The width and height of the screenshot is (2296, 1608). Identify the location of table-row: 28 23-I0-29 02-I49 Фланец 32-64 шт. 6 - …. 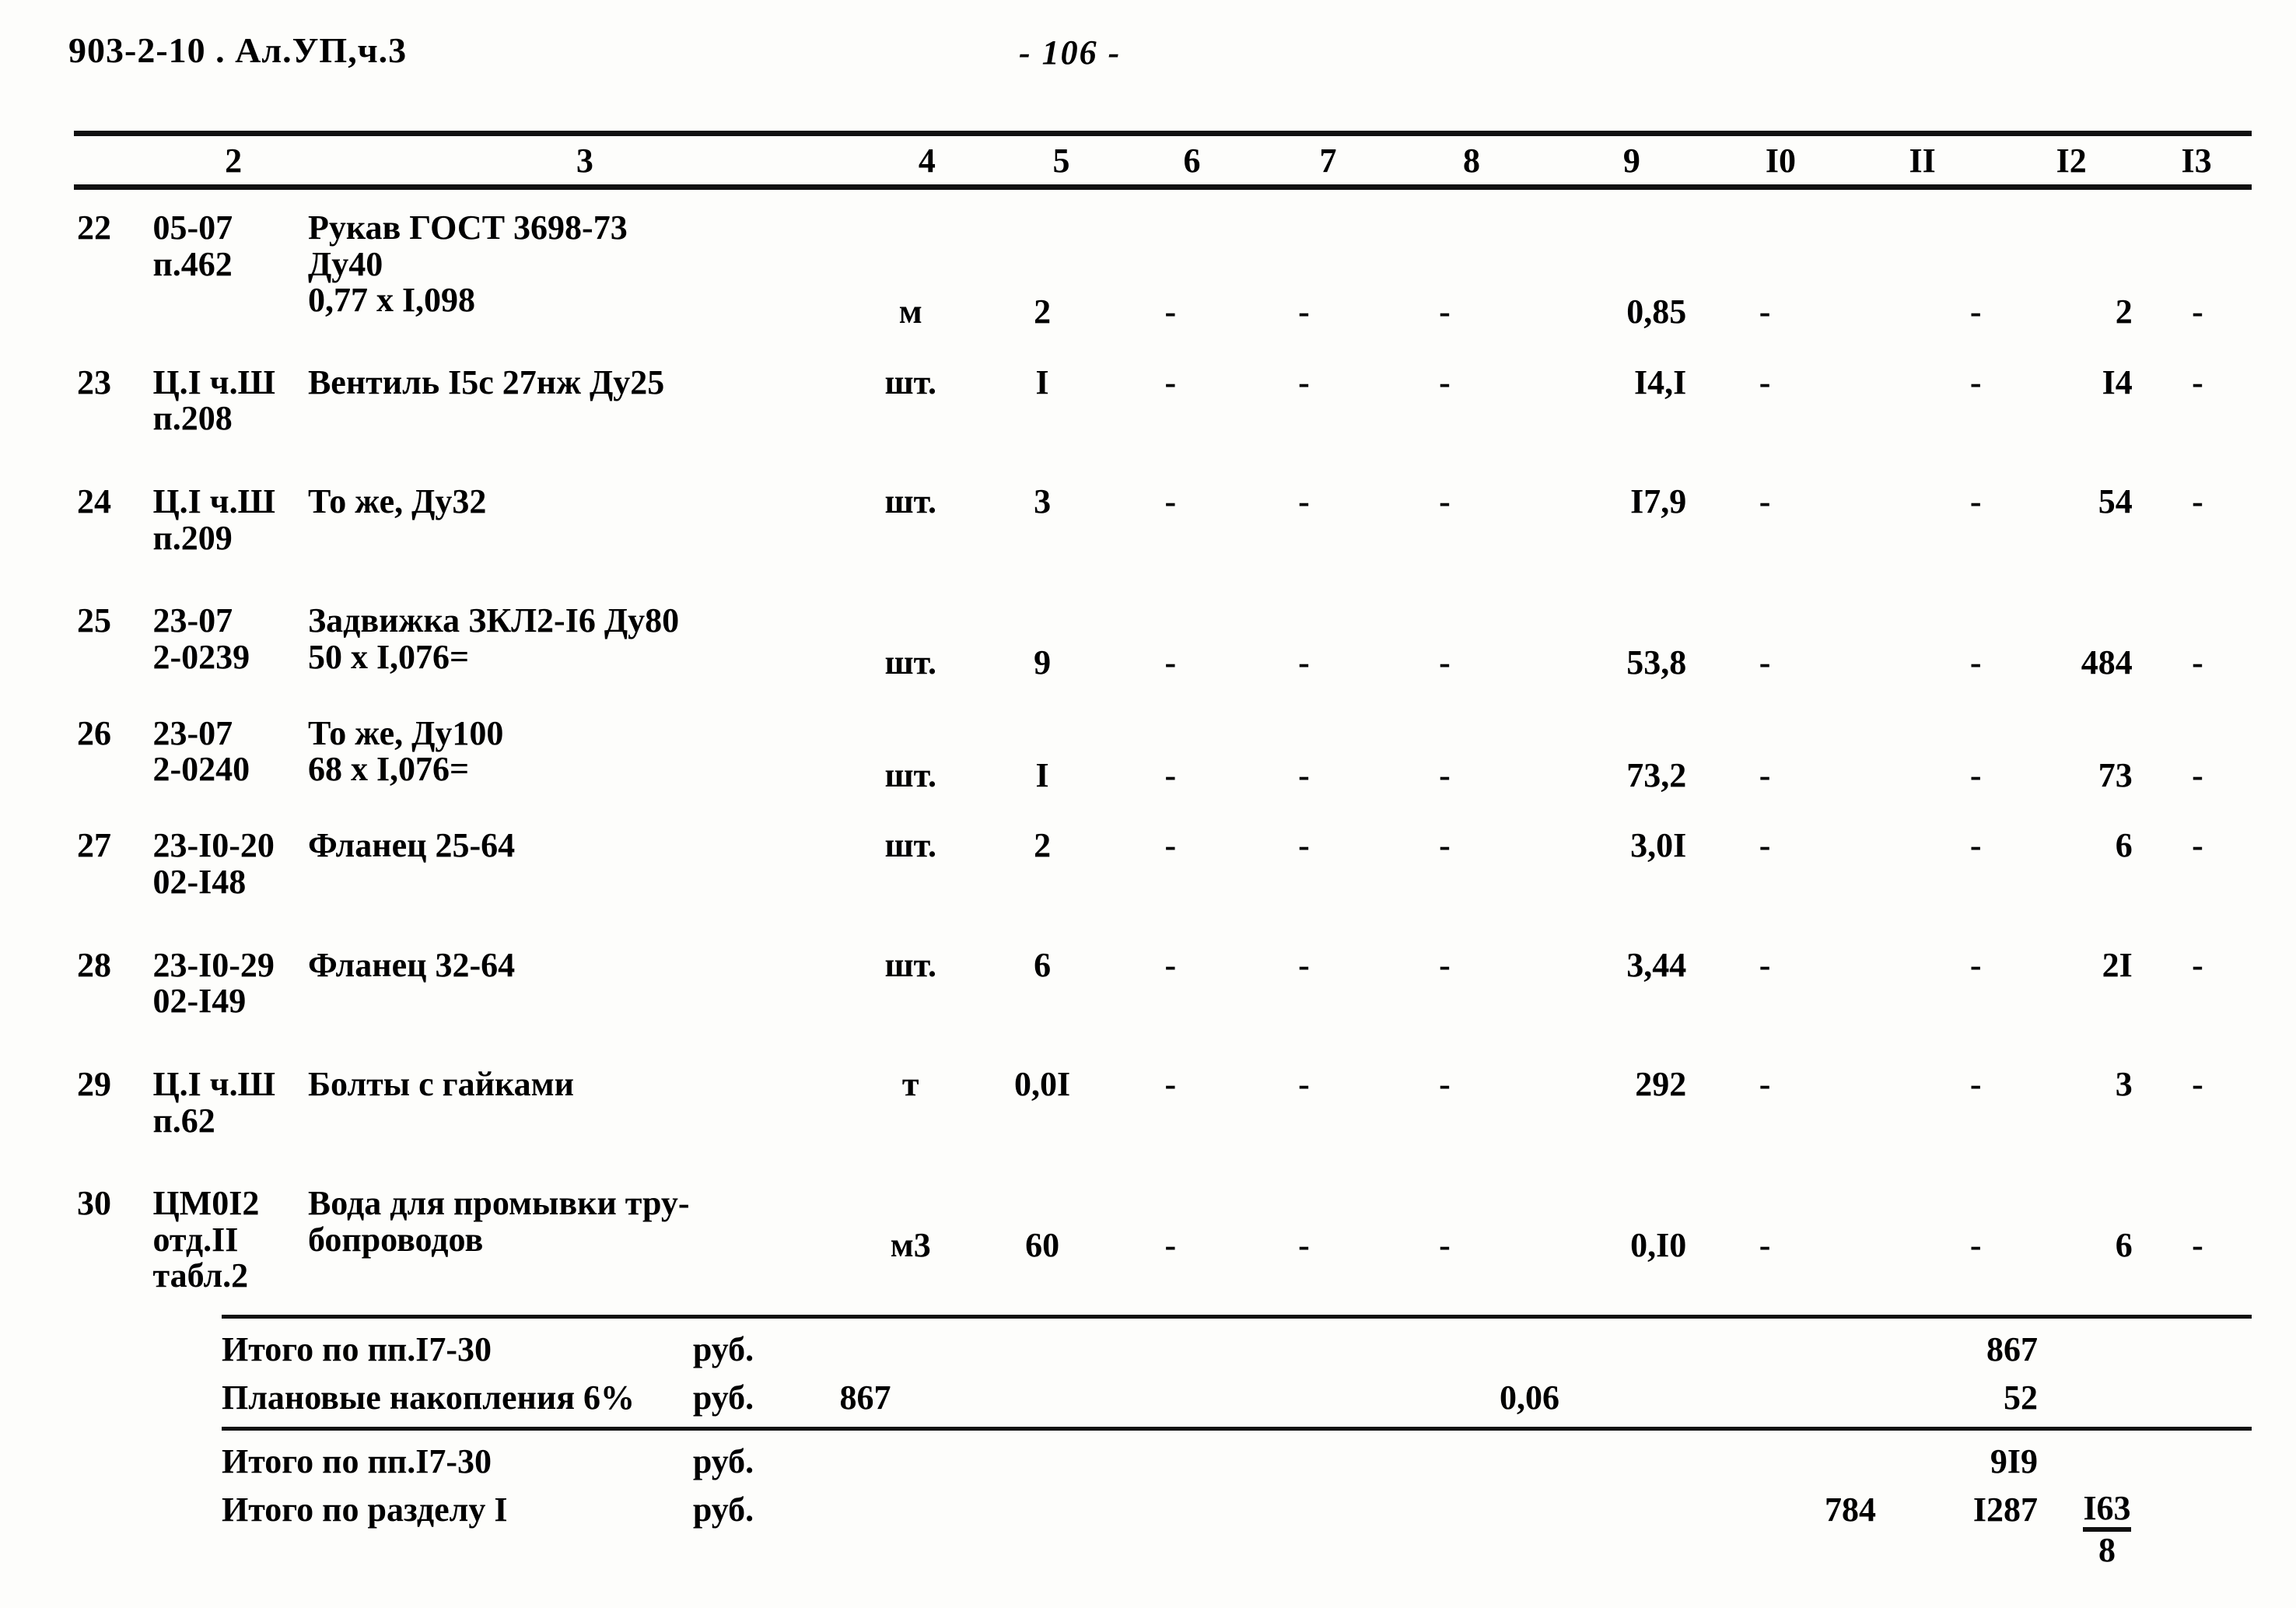
(1163, 983).